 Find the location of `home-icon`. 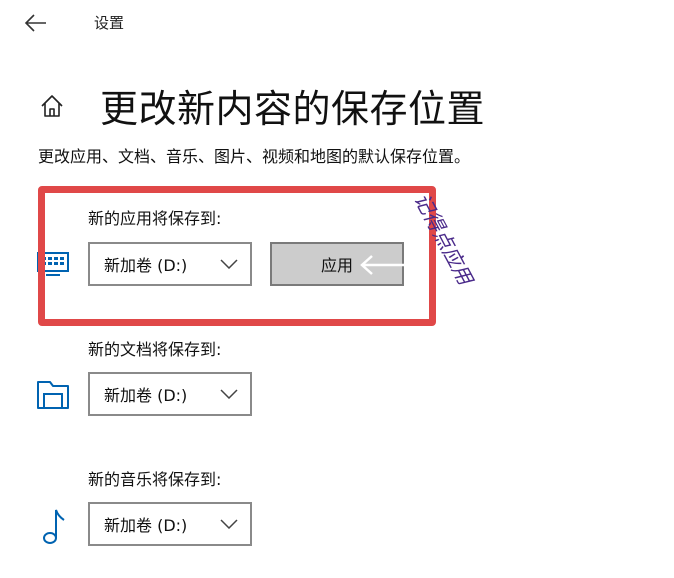

home-icon is located at coordinates (52, 106).